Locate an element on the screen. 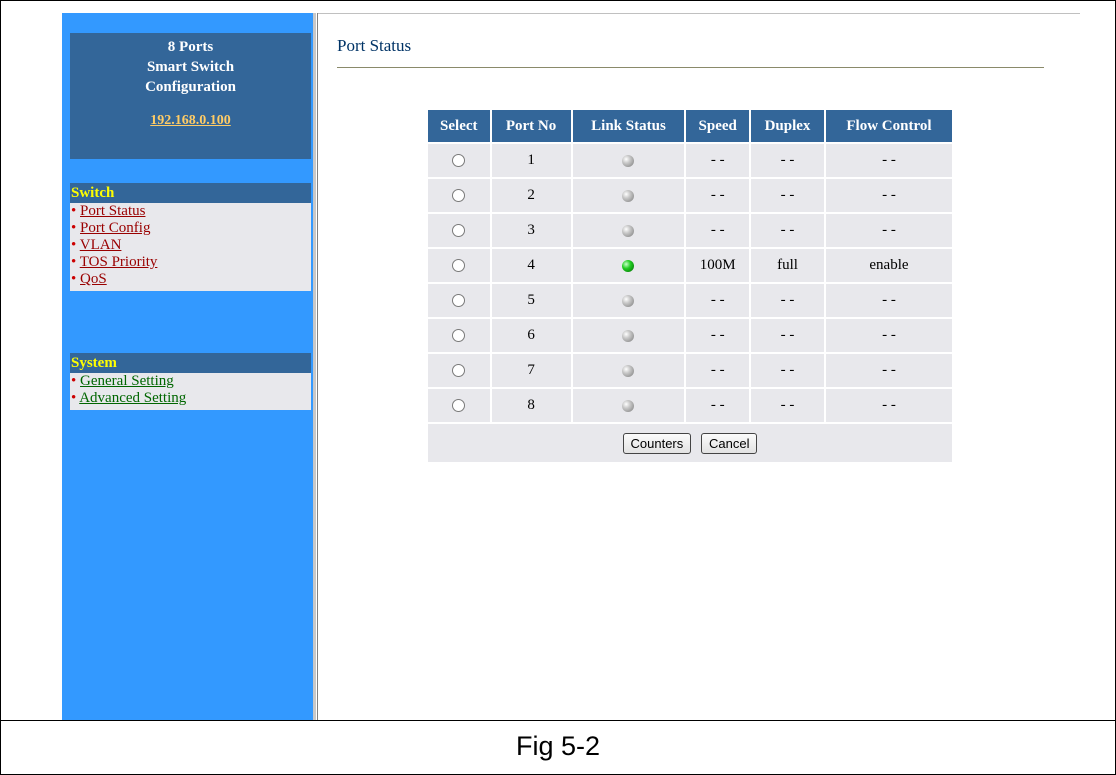  content-top-border is located at coordinates (699, 13).